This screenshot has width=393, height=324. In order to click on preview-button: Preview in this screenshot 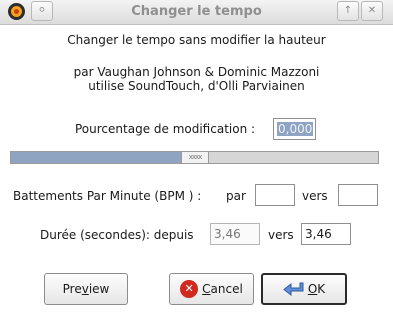, I will do `click(86, 289)`.